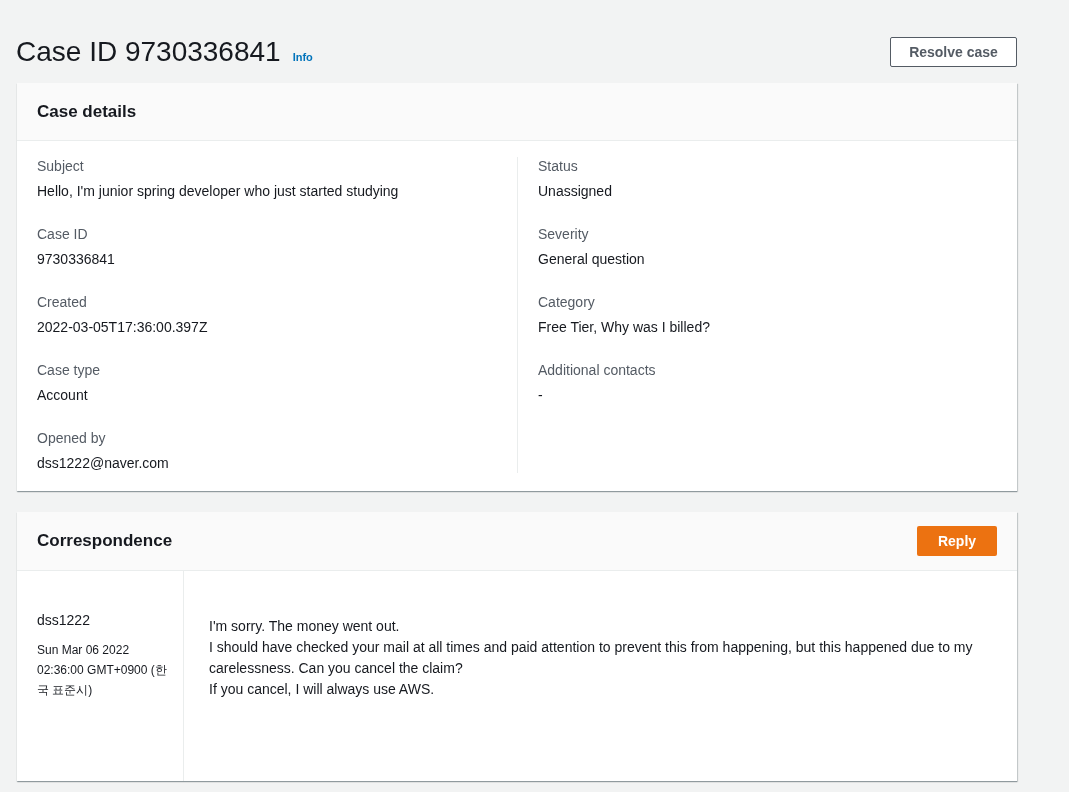 The height and width of the screenshot is (792, 1069). Describe the element at coordinates (64, 620) in the screenshot. I see `message-author: dss1222` at that location.